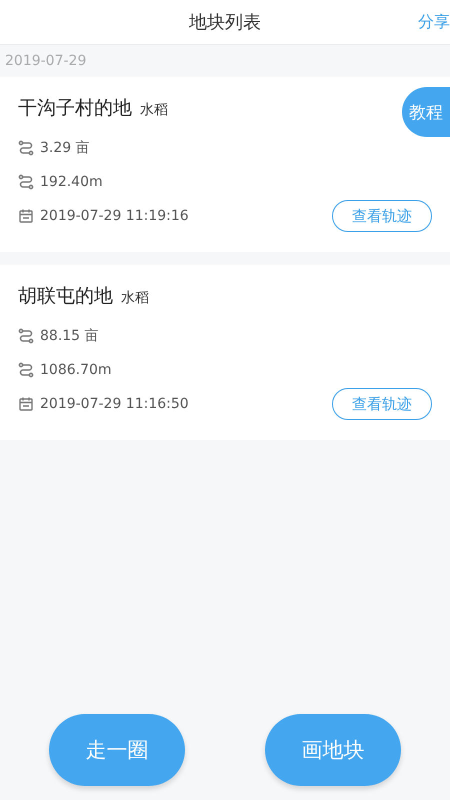  I want to click on plot-name: 胡联屯的地, so click(65, 296).